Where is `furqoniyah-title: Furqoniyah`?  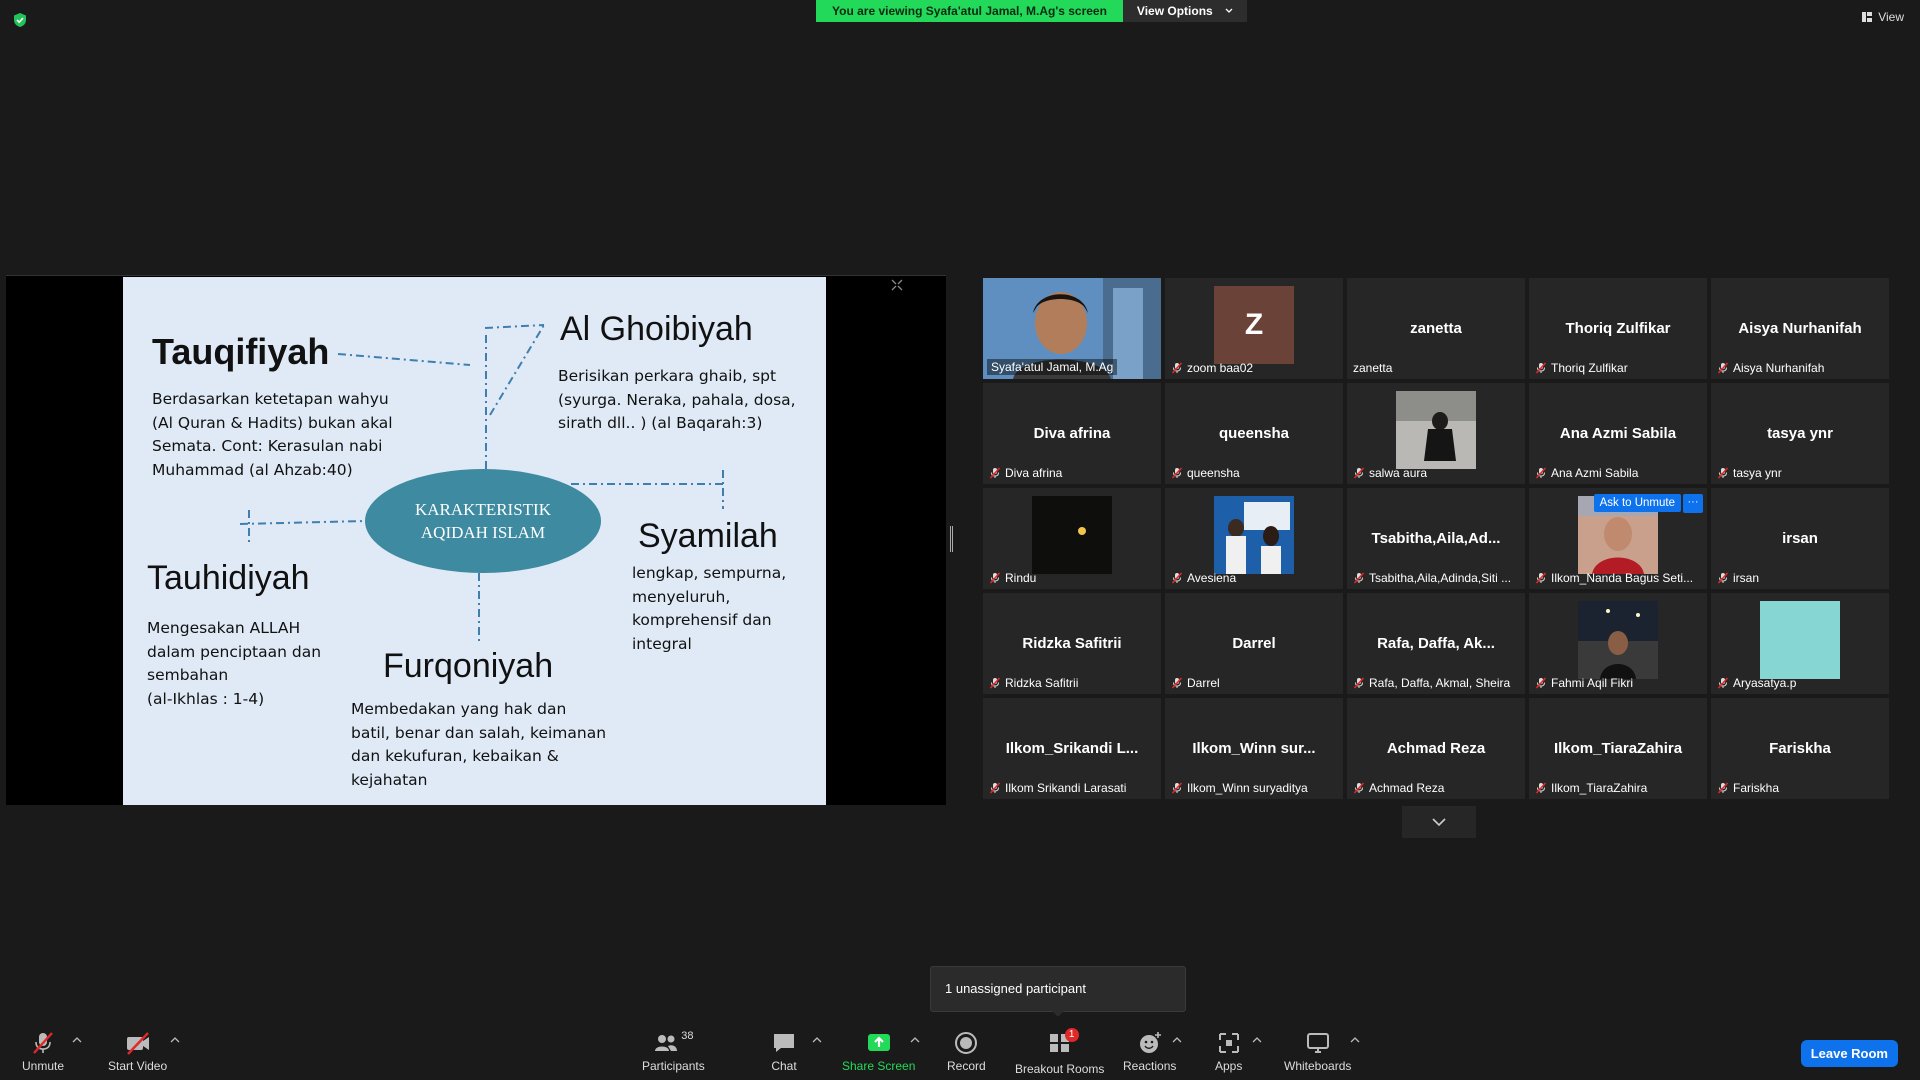 furqoniyah-title: Furqoniyah is located at coordinates (468, 666).